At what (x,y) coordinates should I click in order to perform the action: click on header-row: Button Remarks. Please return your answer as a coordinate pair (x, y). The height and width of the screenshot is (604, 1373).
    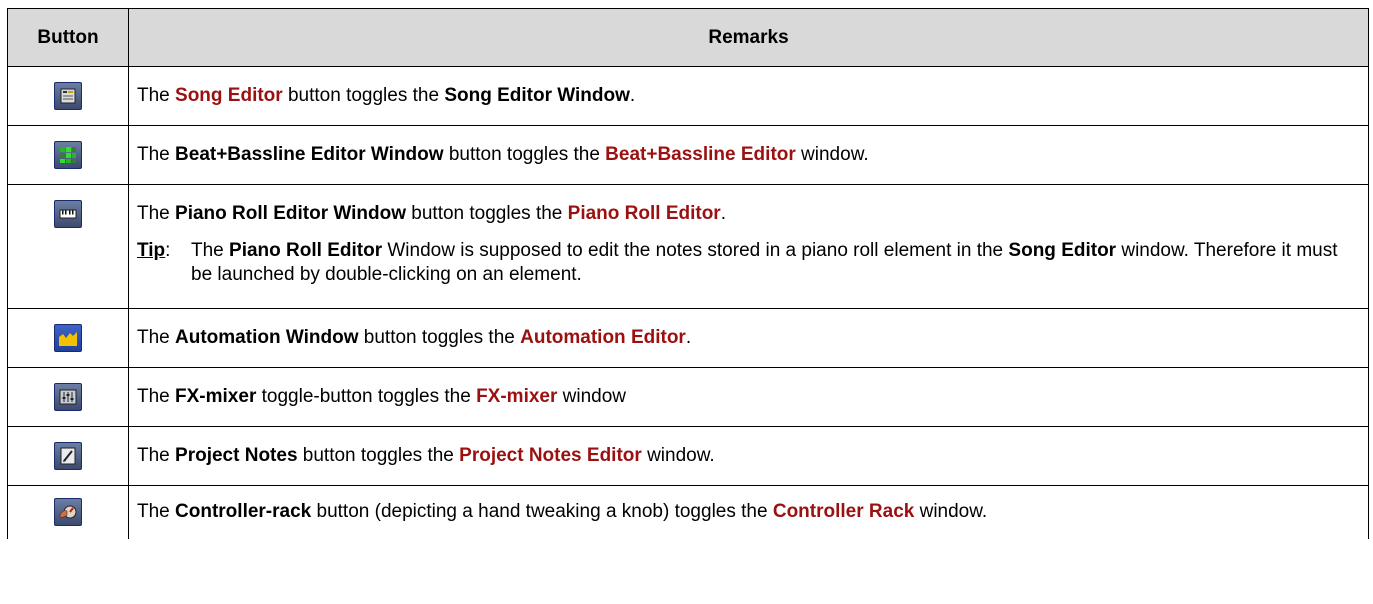
    Looking at the image, I should click on (688, 37).